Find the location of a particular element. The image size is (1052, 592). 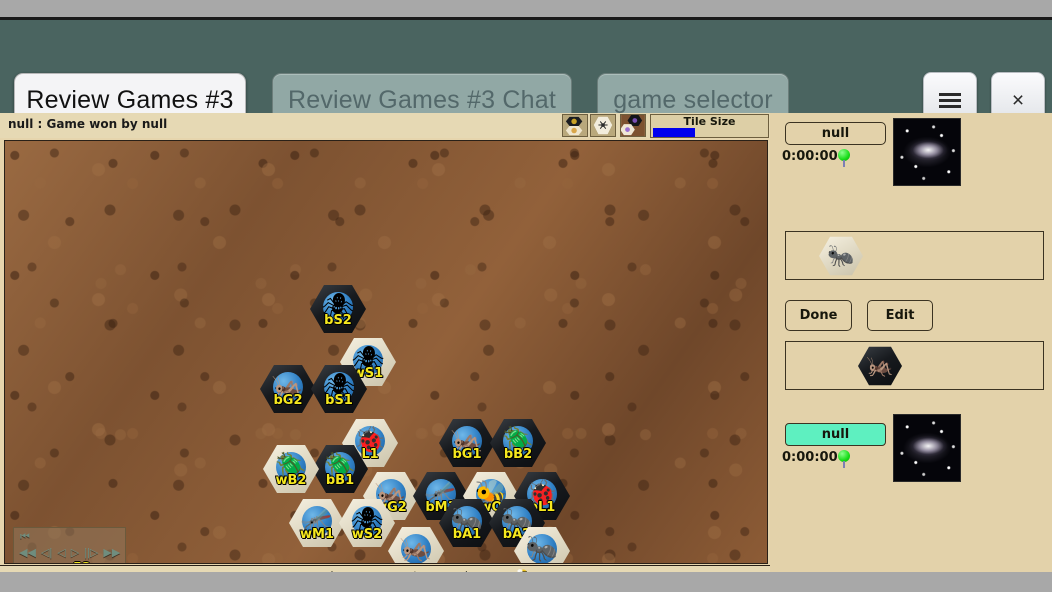

player-top-name-box: null is located at coordinates (835, 133).